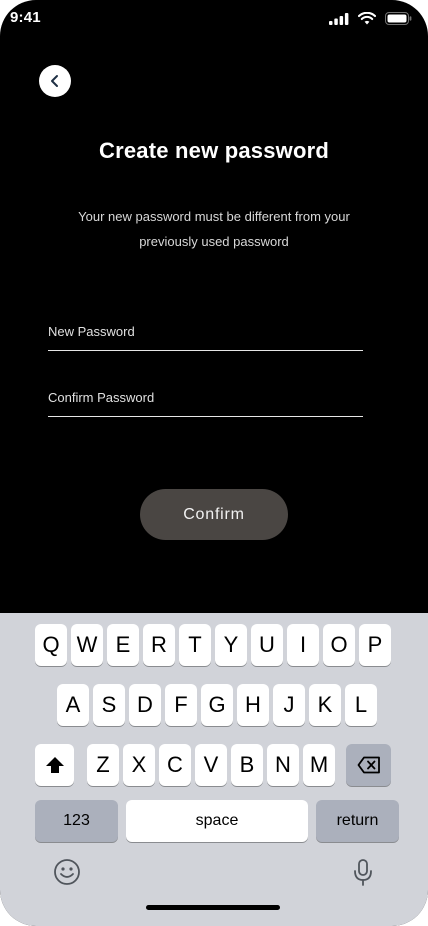 The height and width of the screenshot is (926, 428). I want to click on key-x: X, so click(139, 765).